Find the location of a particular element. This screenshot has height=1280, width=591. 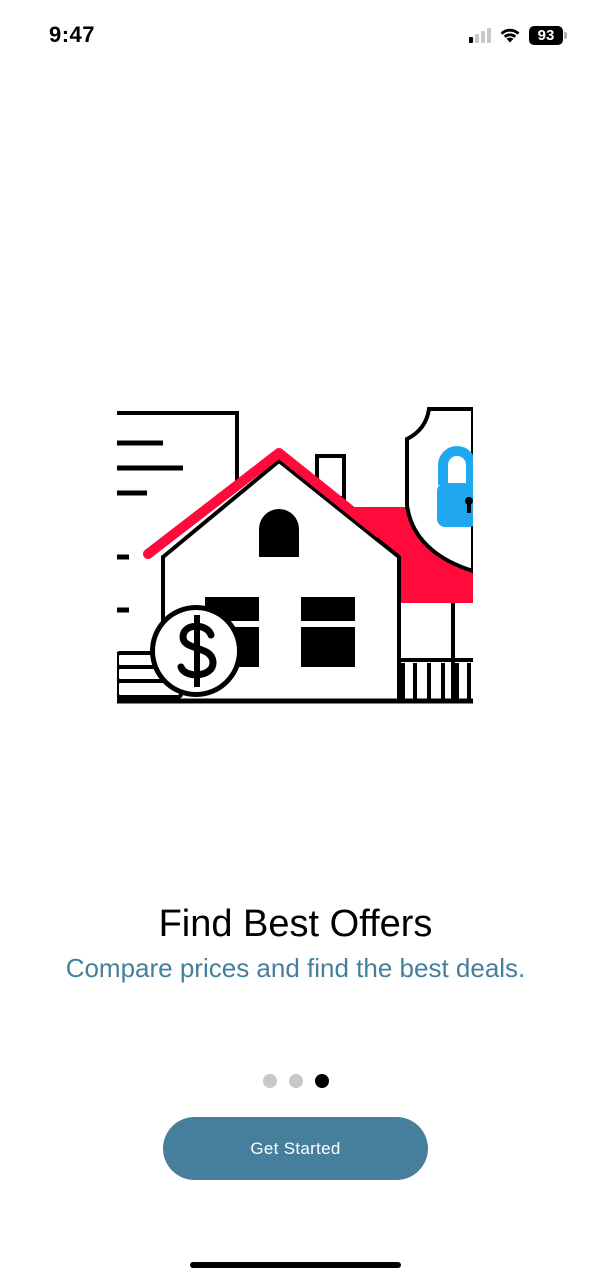

status-time: 9:47 is located at coordinates (72, 34).